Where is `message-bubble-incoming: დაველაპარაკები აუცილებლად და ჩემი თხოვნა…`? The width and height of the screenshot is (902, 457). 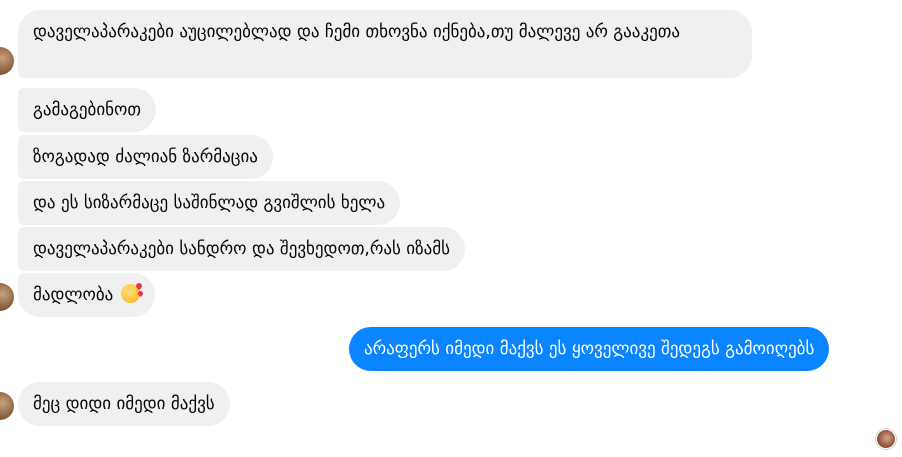
message-bubble-incoming: დაველაპარაკები აუცილებლად და ჩემი თხოვნა… is located at coordinates (385, 44).